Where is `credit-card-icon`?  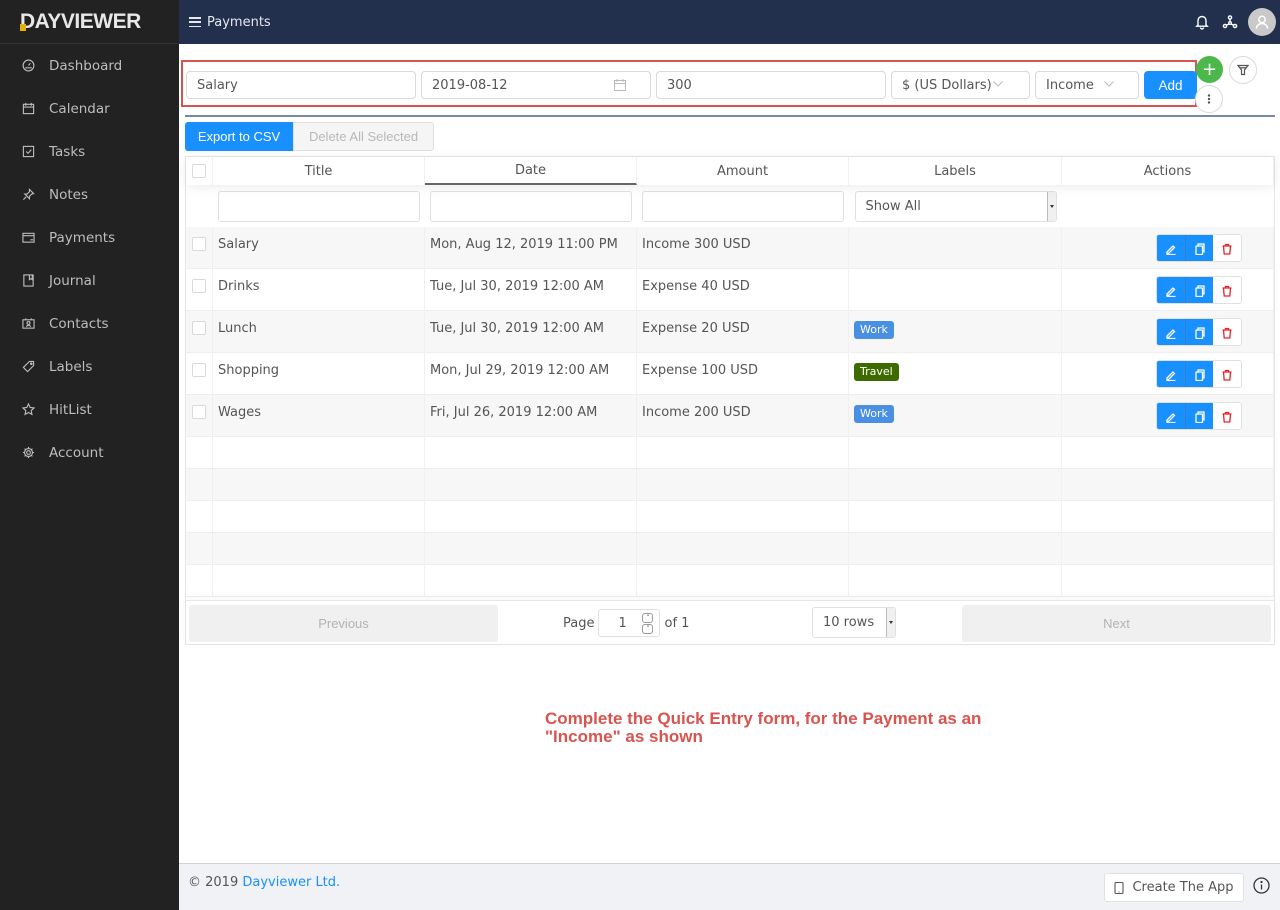
credit-card-icon is located at coordinates (28, 238).